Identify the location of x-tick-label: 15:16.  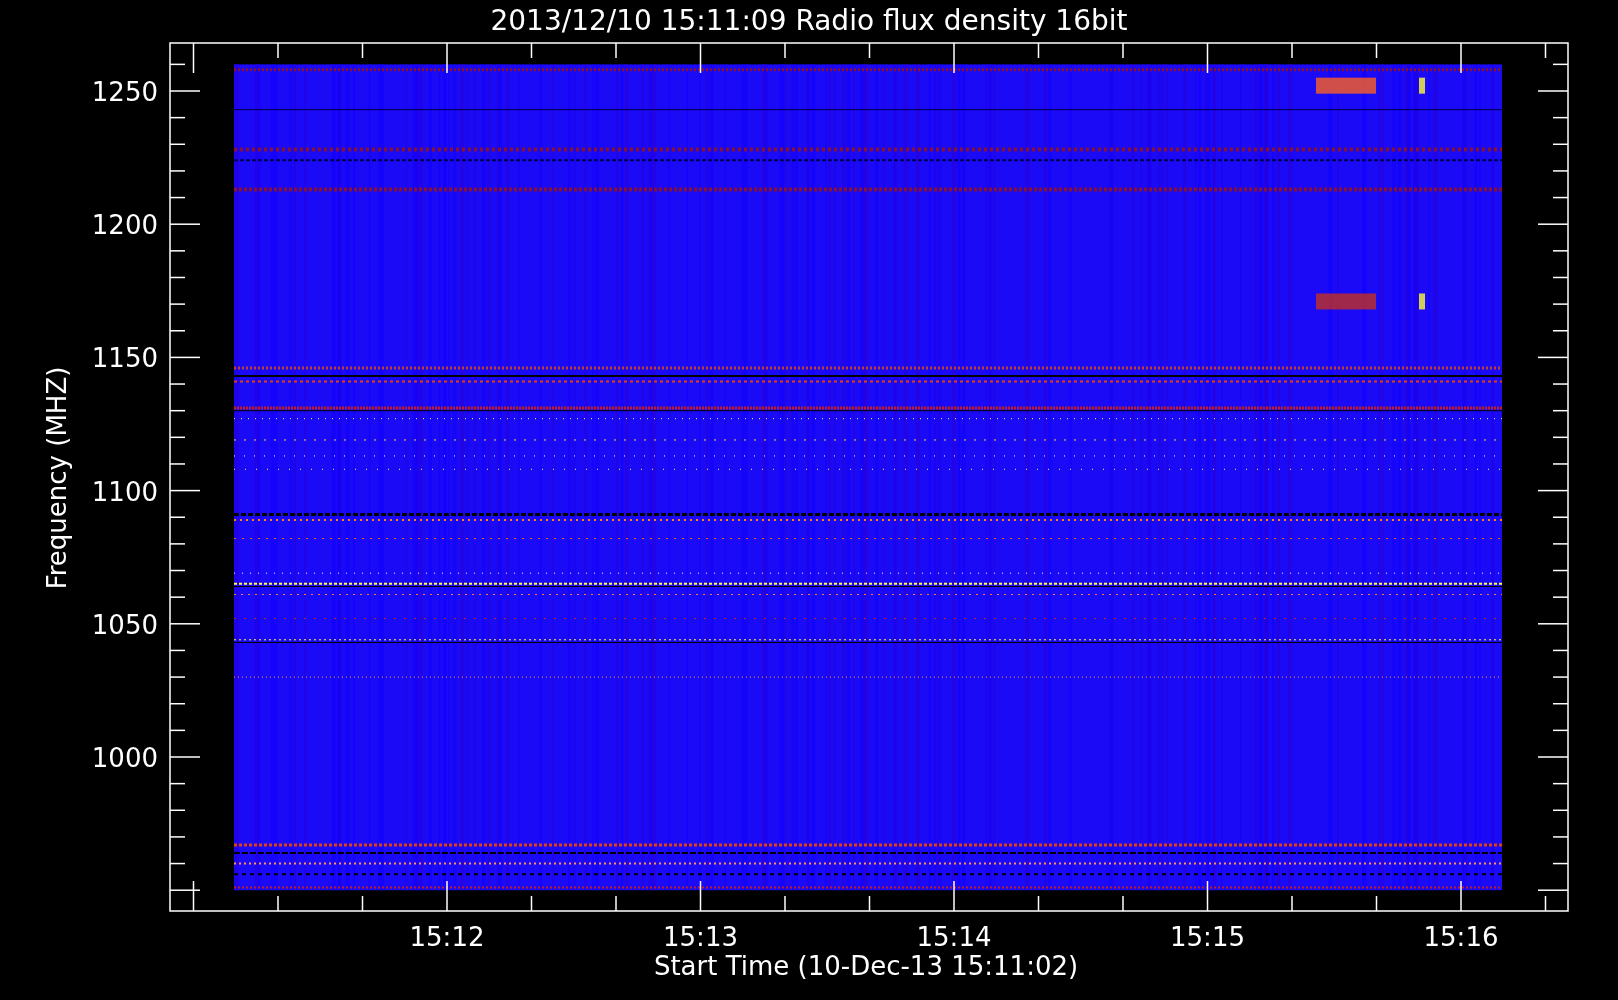
(1461, 937).